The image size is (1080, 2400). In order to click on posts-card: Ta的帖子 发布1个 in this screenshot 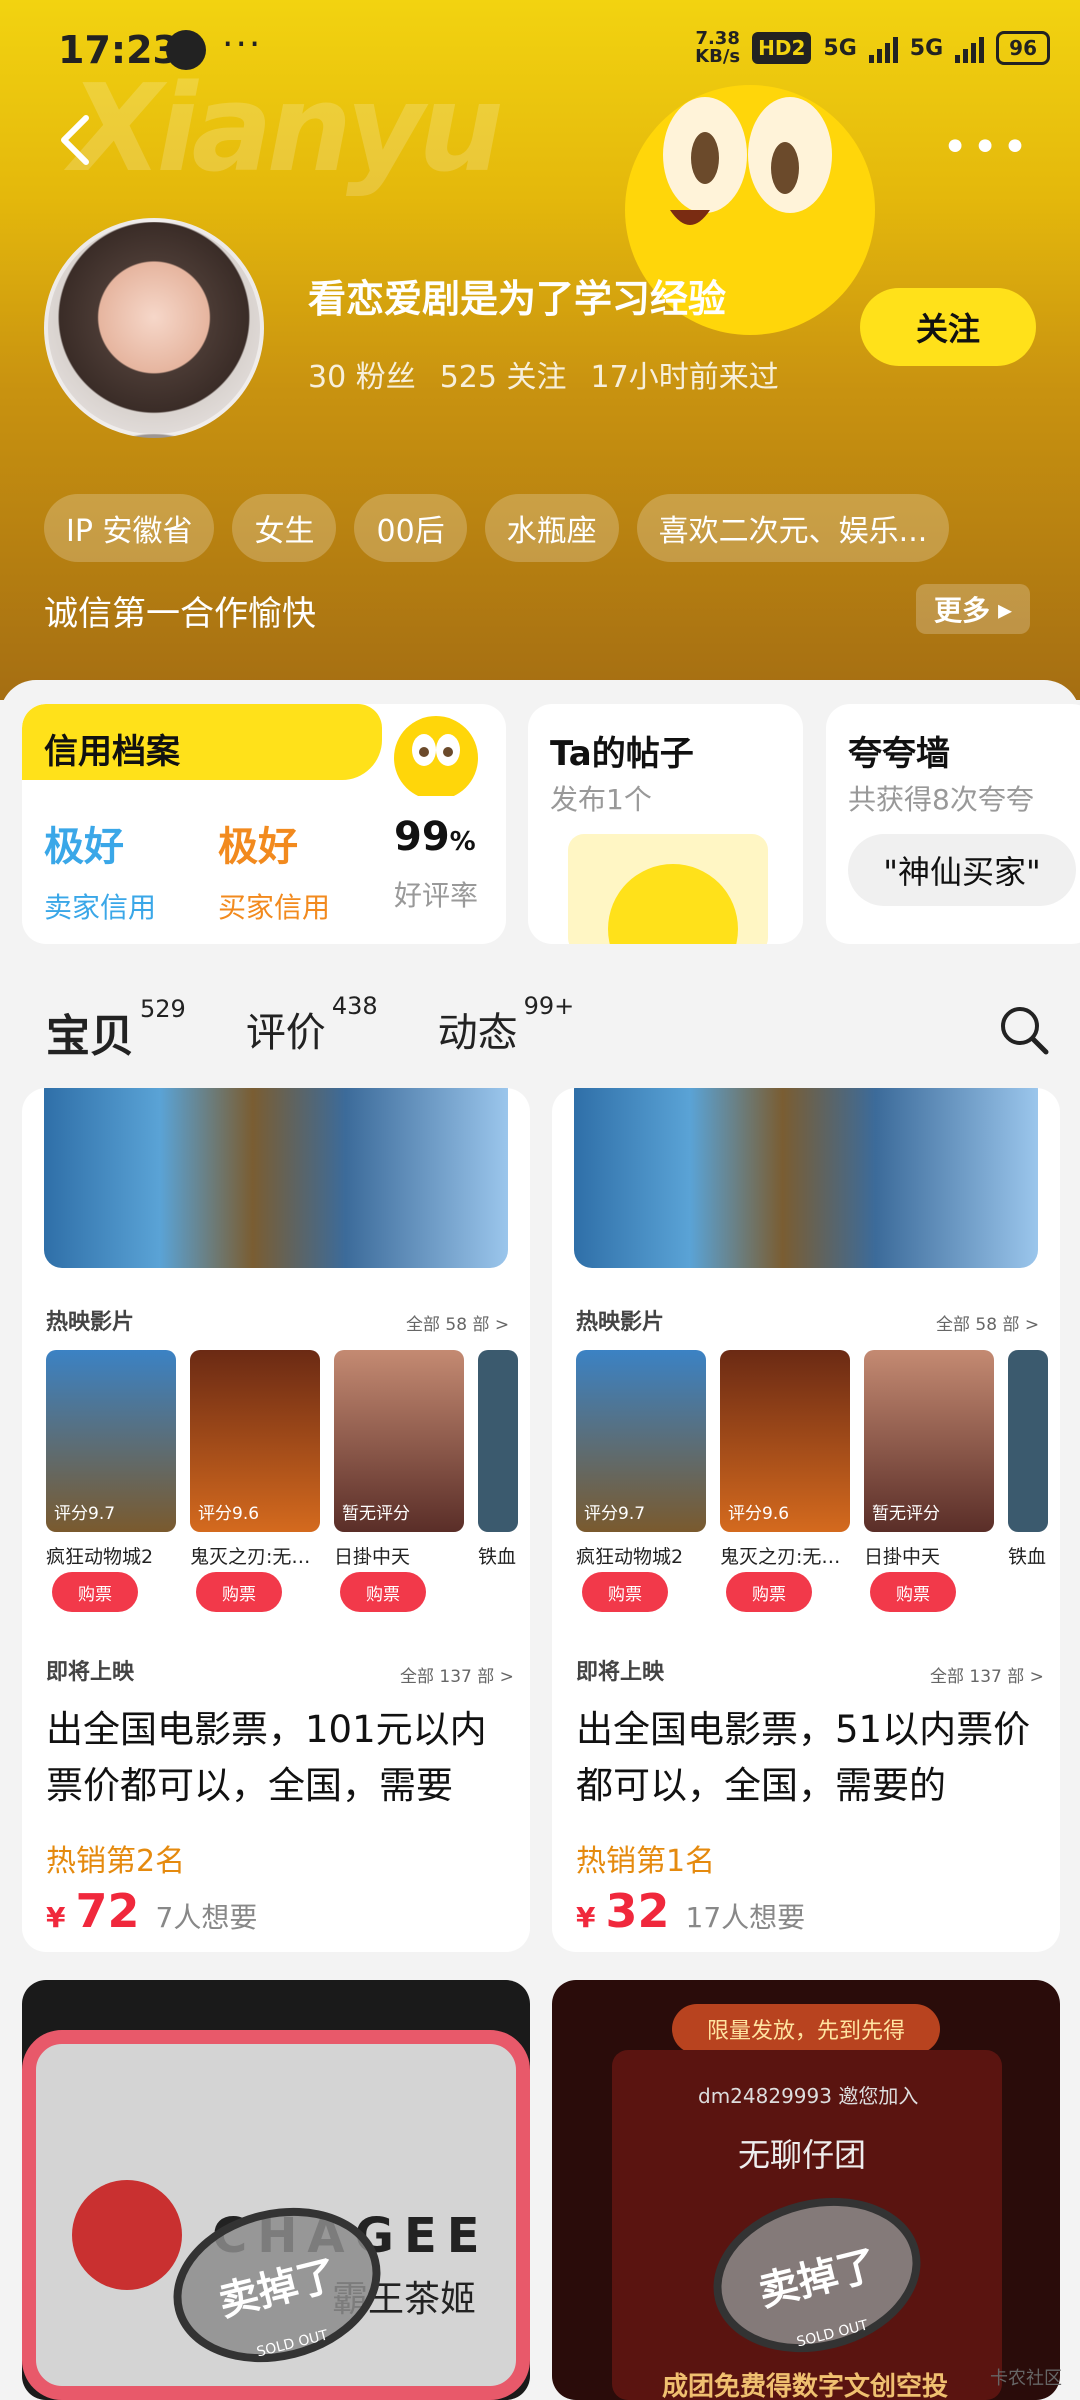, I will do `click(665, 824)`.